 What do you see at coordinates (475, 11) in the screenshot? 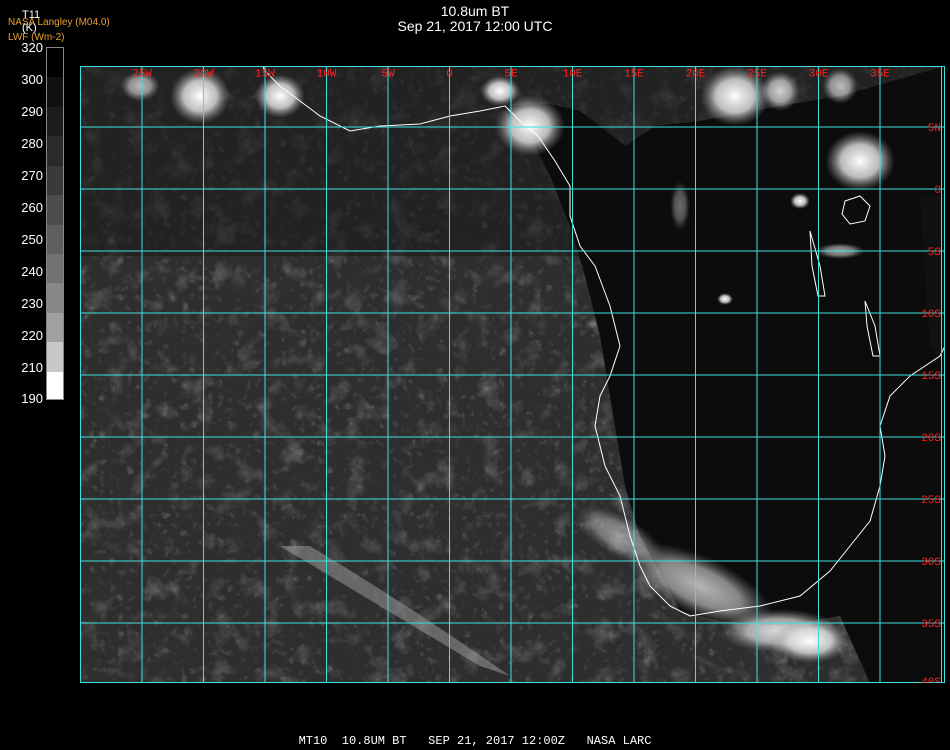
I see `image-title: 10.8um BT` at bounding box center [475, 11].